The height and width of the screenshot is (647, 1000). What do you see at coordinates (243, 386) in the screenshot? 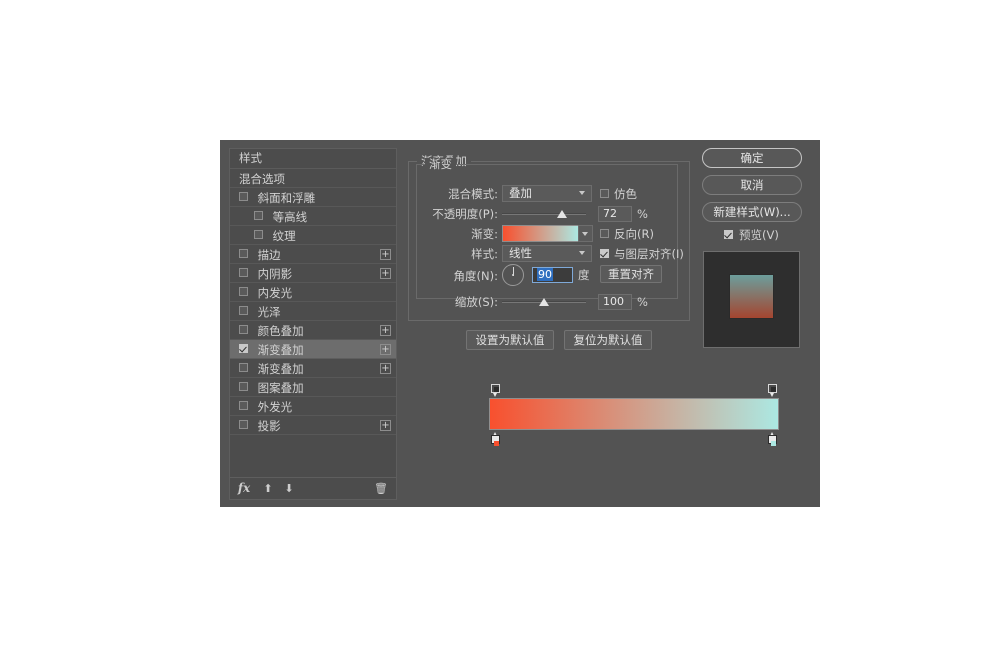
I see `checkbox-pattern-overlay` at bounding box center [243, 386].